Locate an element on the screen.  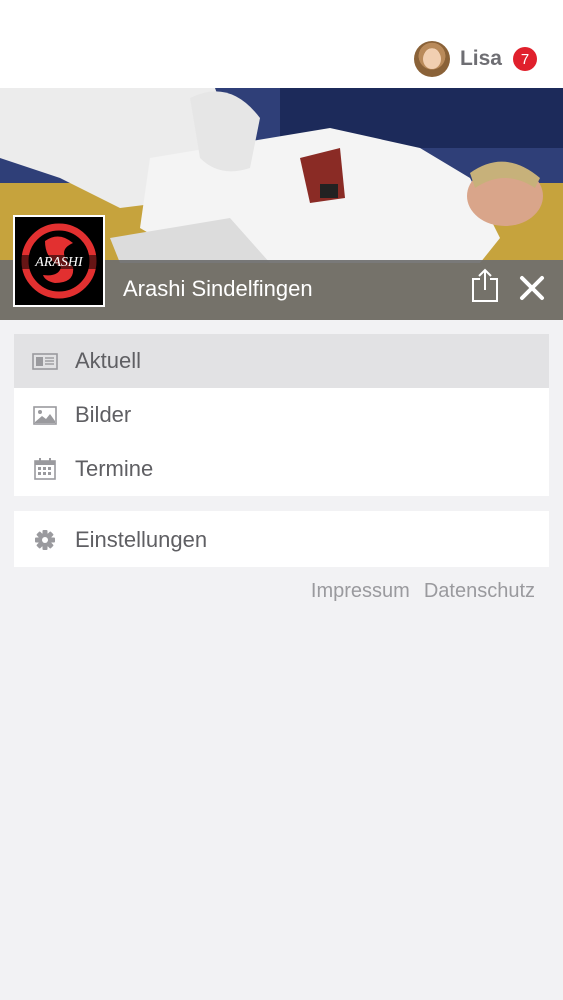
club-logo: ARASHI is located at coordinates (59, 261).